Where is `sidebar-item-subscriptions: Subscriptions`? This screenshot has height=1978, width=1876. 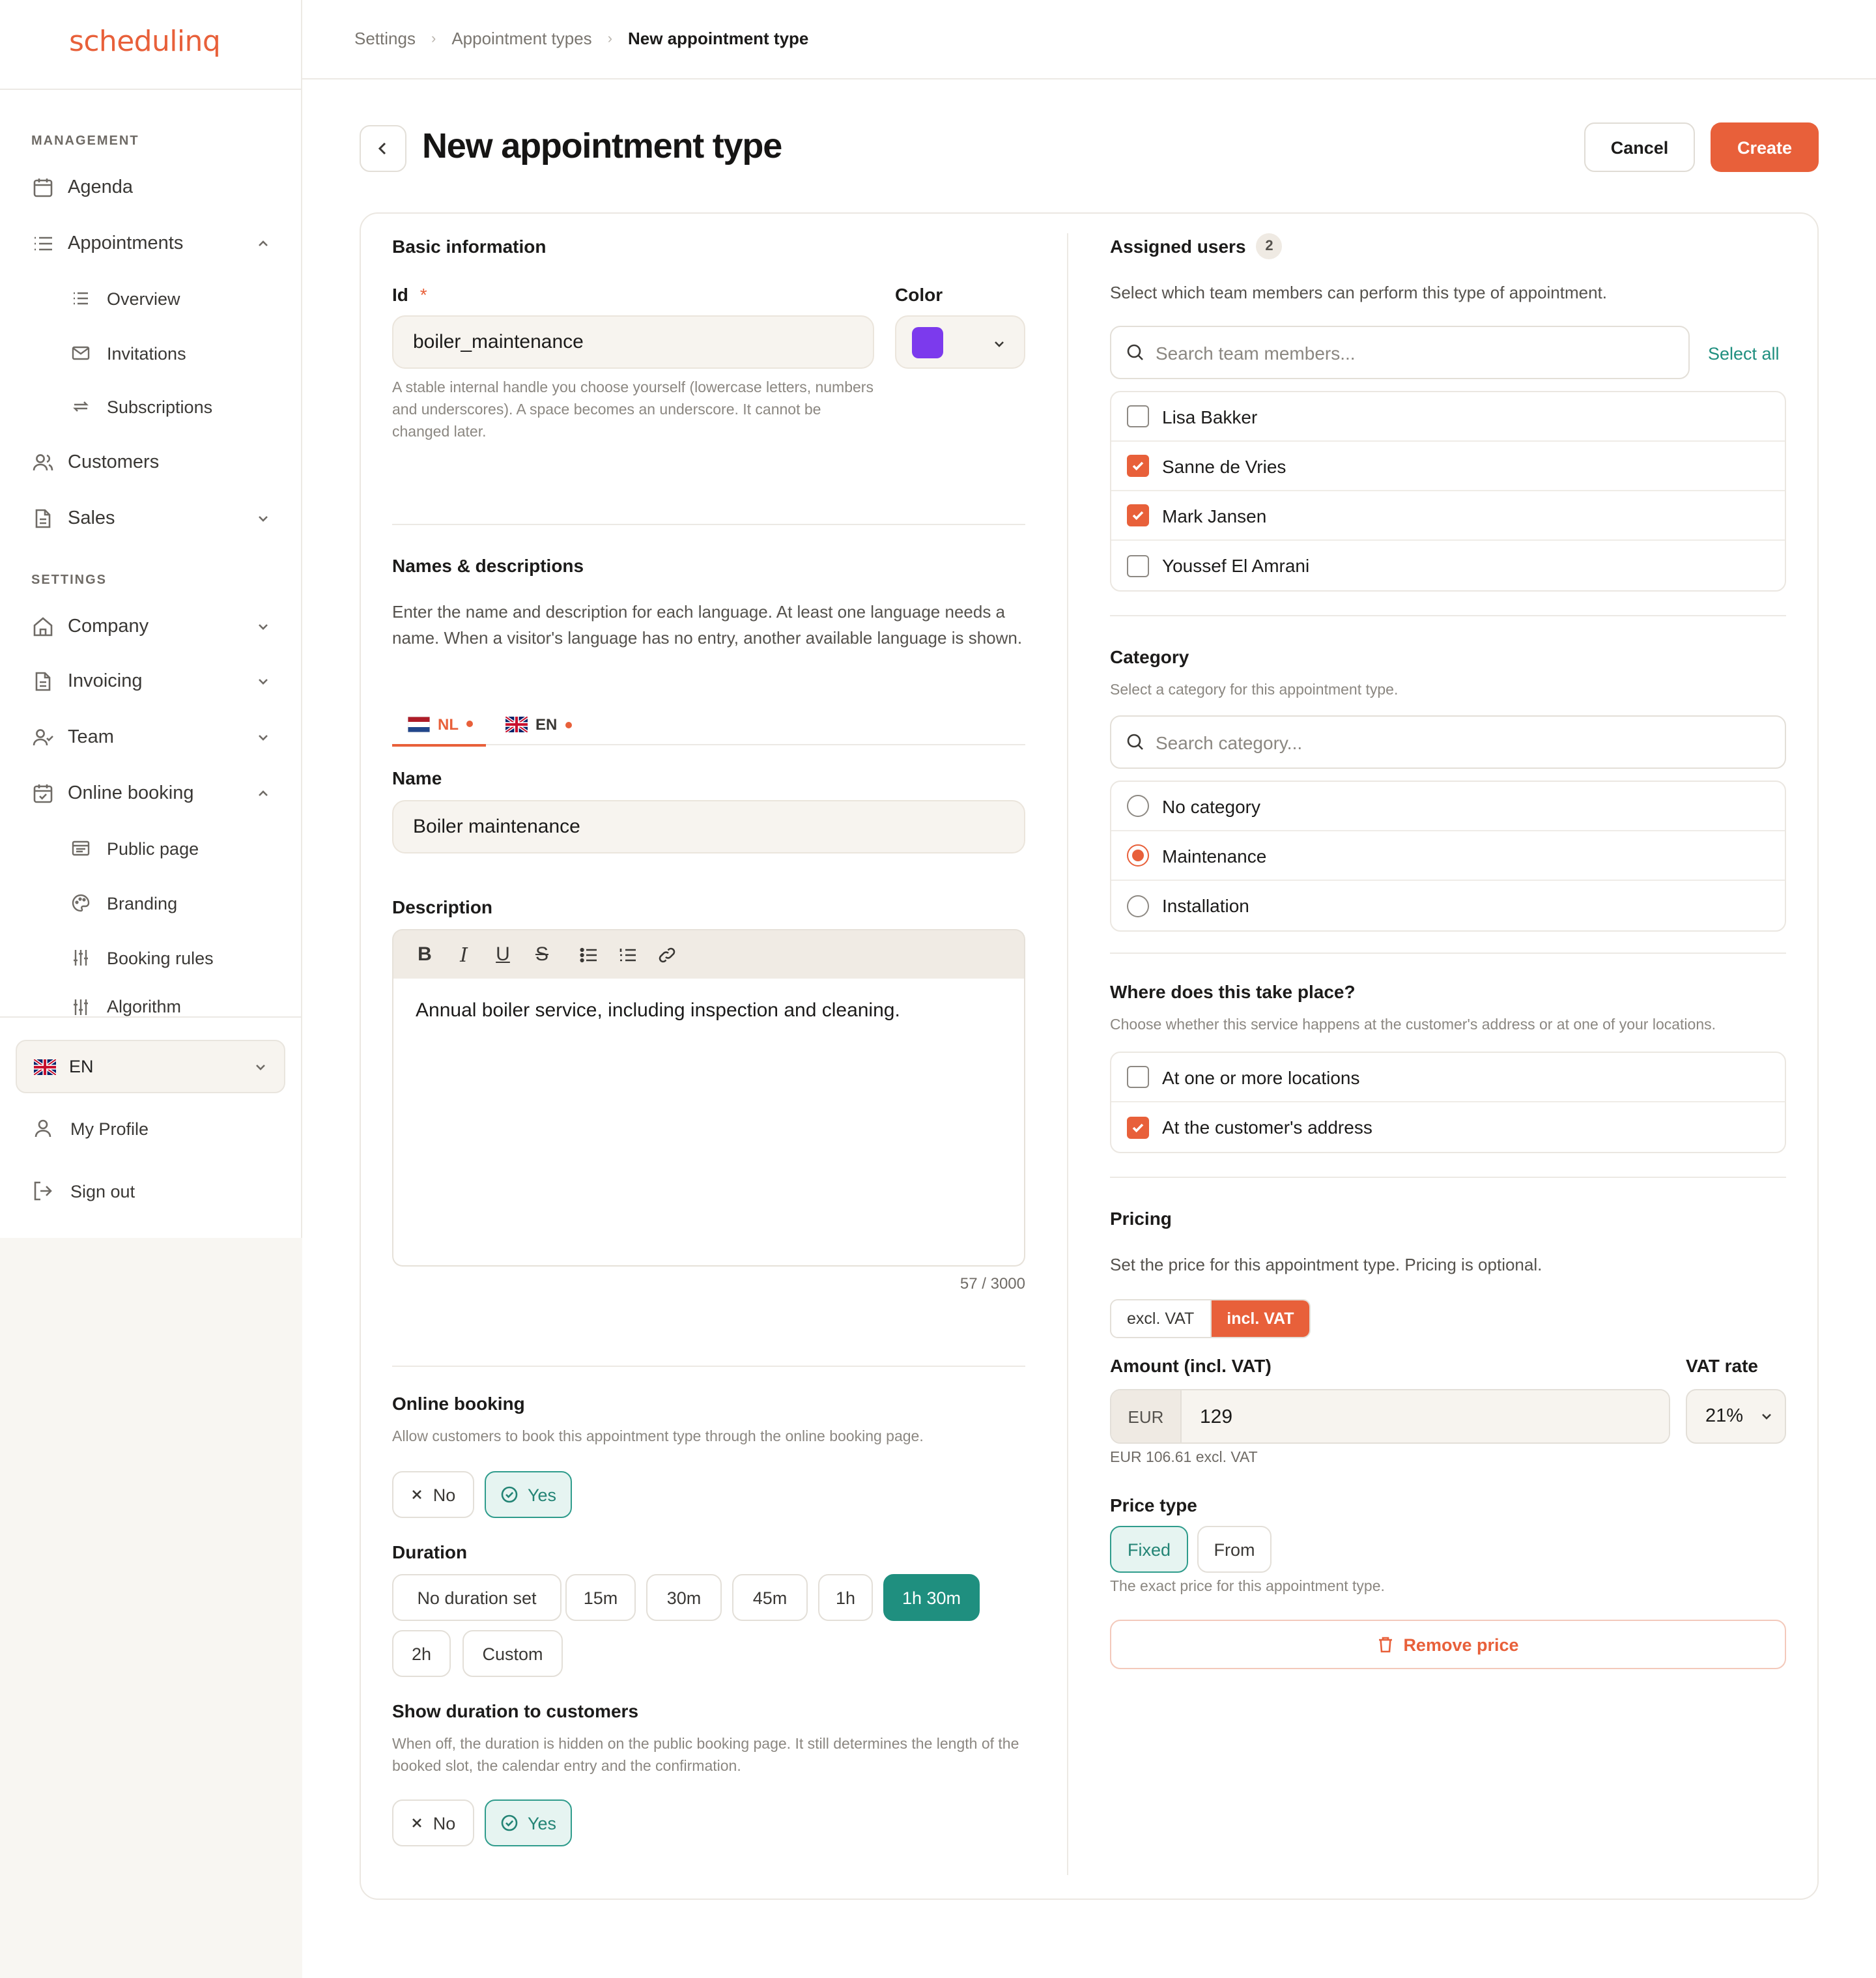
sidebar-item-subscriptions: Subscriptions is located at coordinates (174, 406).